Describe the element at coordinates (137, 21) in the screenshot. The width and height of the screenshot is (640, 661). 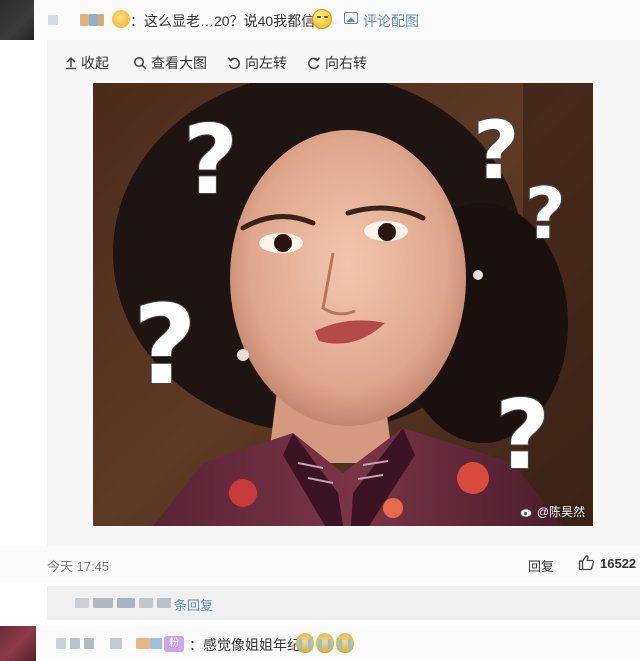
I see `comment-colon: ：` at that location.